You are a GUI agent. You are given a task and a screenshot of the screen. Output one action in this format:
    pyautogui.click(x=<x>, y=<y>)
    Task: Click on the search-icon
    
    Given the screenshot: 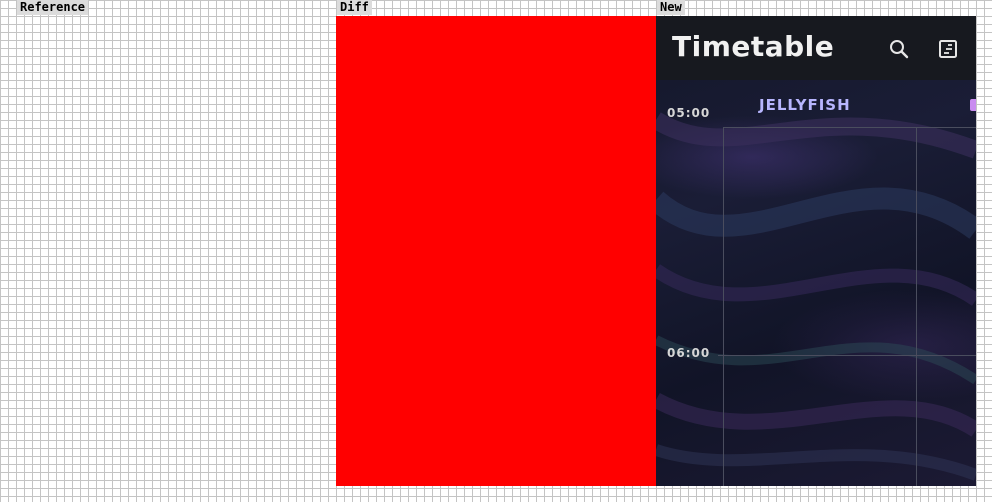 What is the action you would take?
    pyautogui.click(x=899, y=49)
    